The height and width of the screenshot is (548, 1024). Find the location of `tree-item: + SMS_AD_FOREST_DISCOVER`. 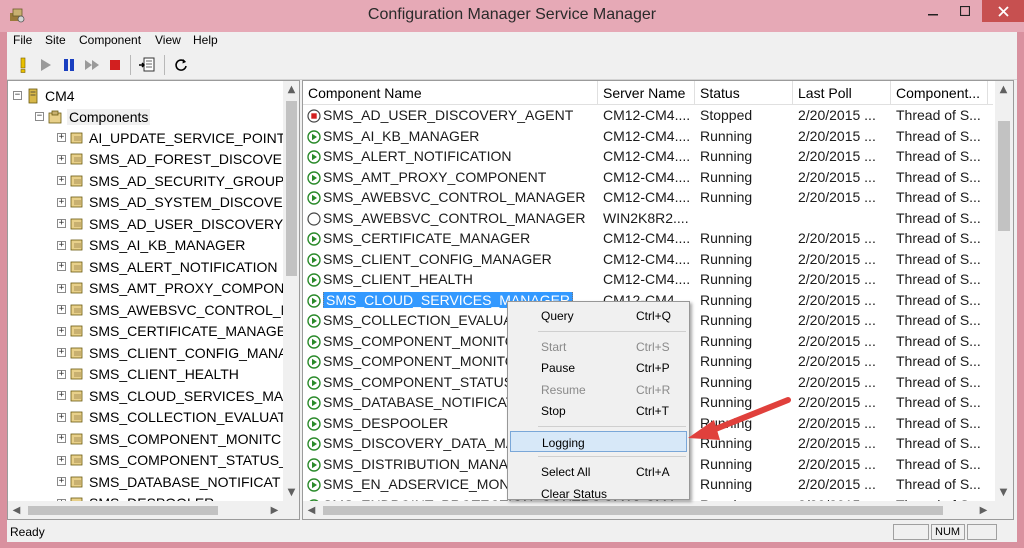

tree-item: + SMS_AD_FOREST_DISCOVER is located at coordinates (174, 159).